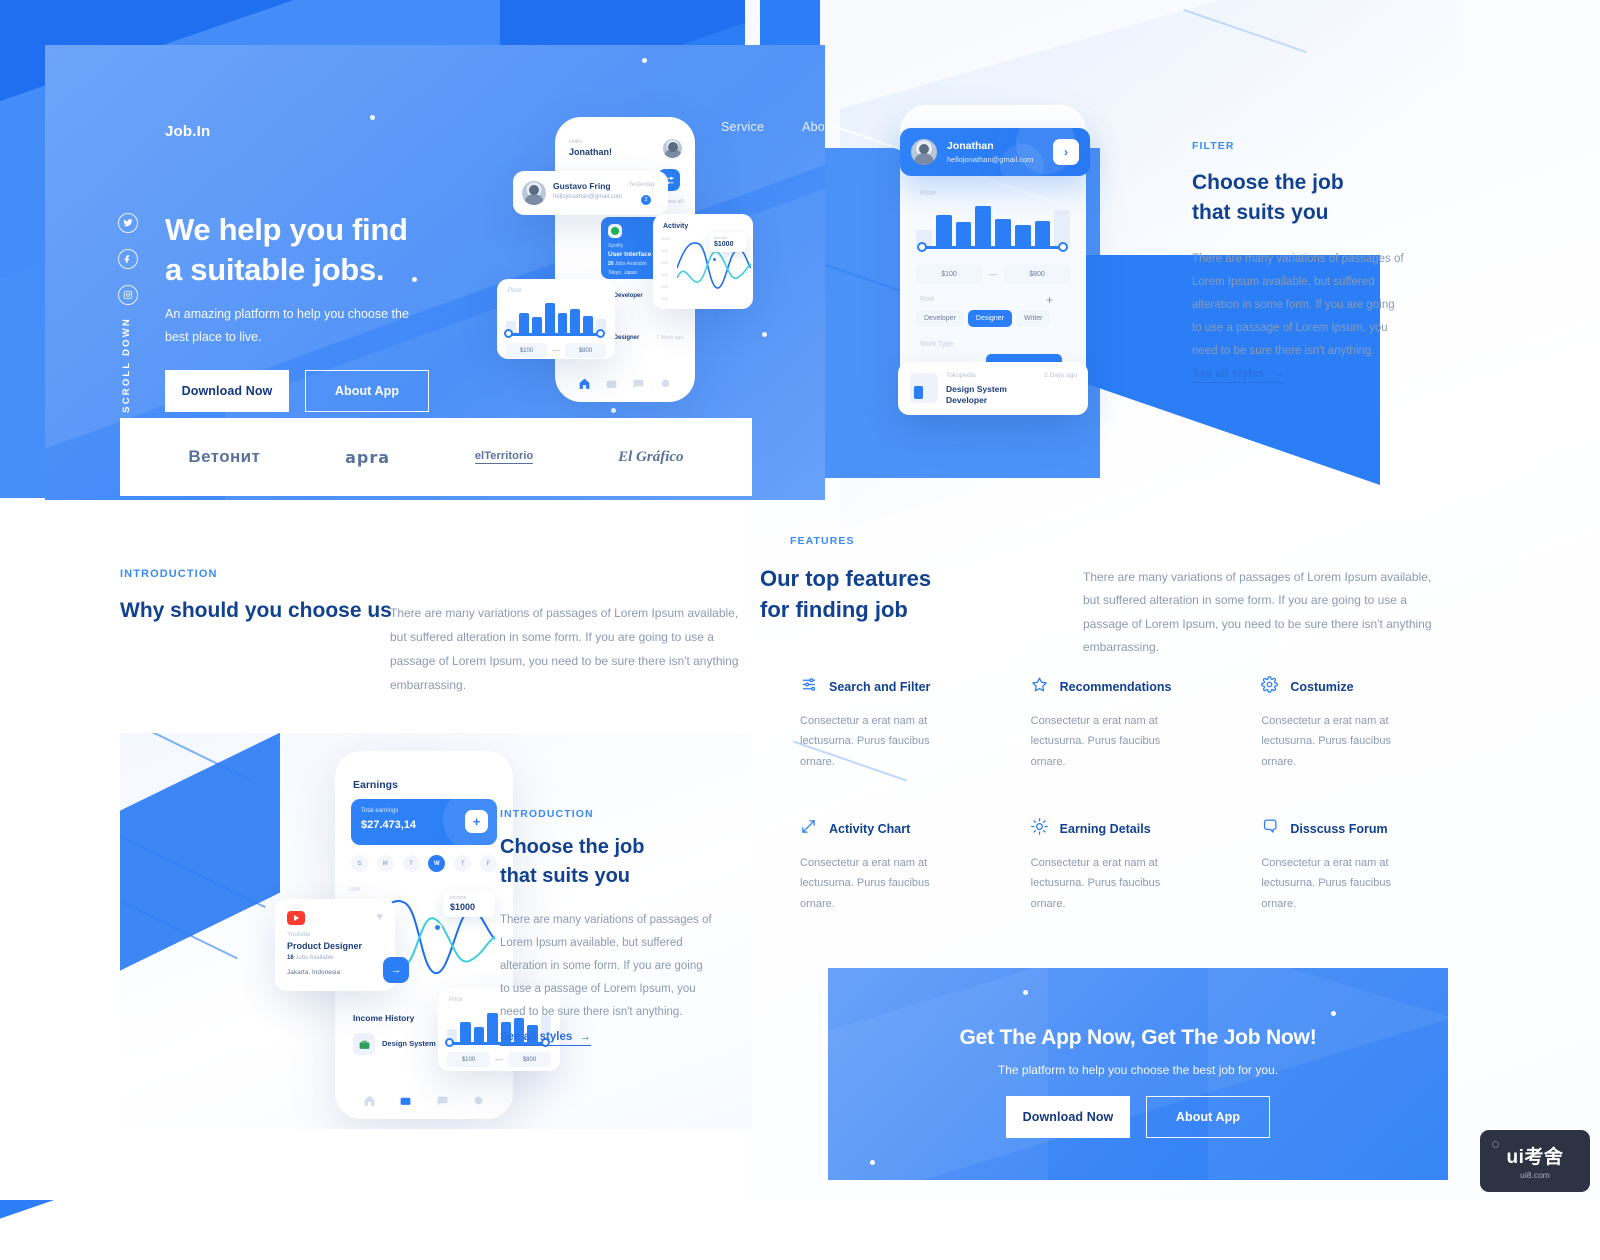 Image resolution: width=1600 pixels, height=1260 pixels. Describe the element at coordinates (436, 457) in the screenshot. I see `brand-logos-bar: Ветонит apra elTerritorio El Gráfico` at that location.